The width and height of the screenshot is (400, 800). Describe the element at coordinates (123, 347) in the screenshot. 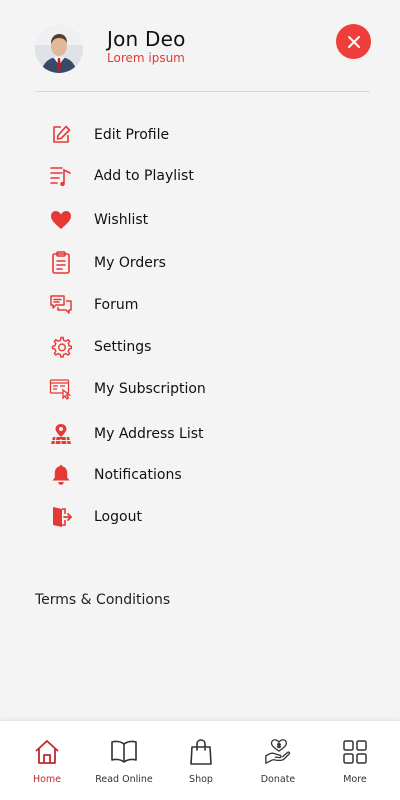

I see `menu-item-label: Settings` at that location.